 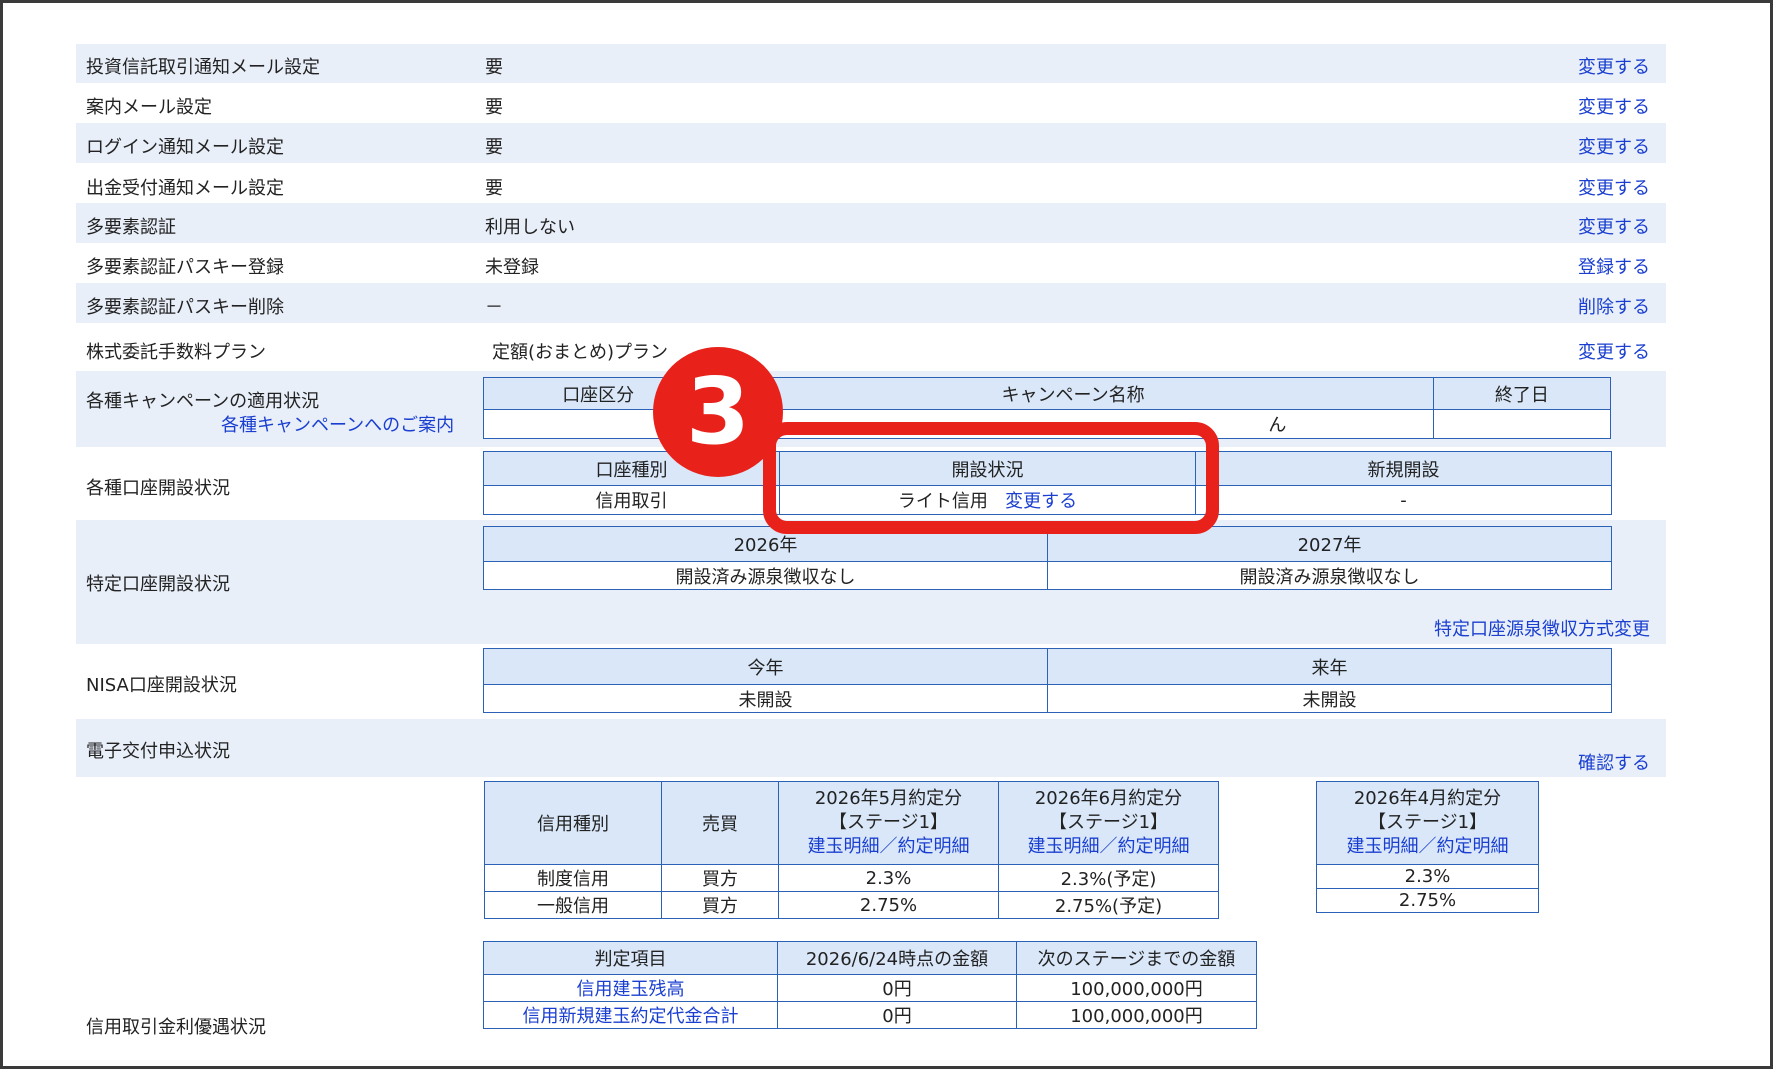 What do you see at coordinates (185, 267) in the screenshot?
I see `setting-label: 多要素認証パスキー登録` at bounding box center [185, 267].